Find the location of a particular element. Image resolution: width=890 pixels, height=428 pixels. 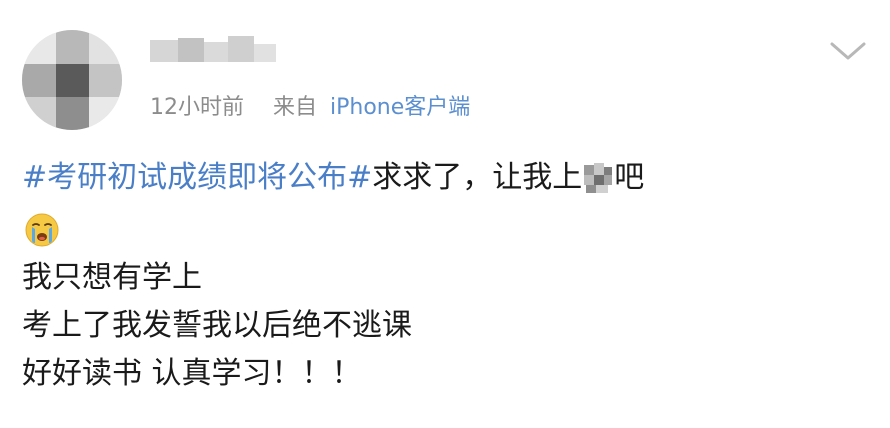

content-line-2: 我只想有学上 is located at coordinates (112, 277).